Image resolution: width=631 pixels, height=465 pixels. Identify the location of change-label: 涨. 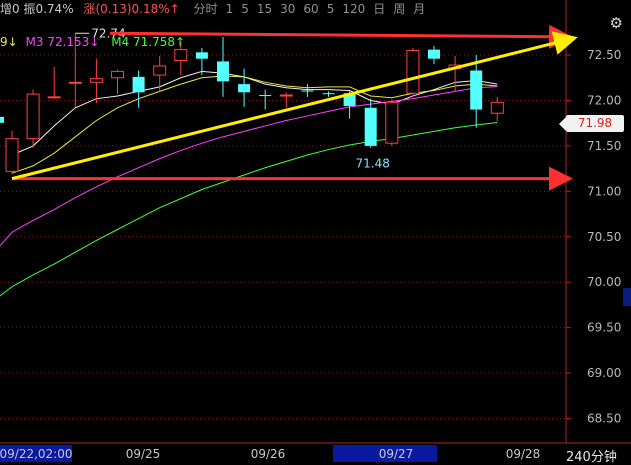
(89, 9).